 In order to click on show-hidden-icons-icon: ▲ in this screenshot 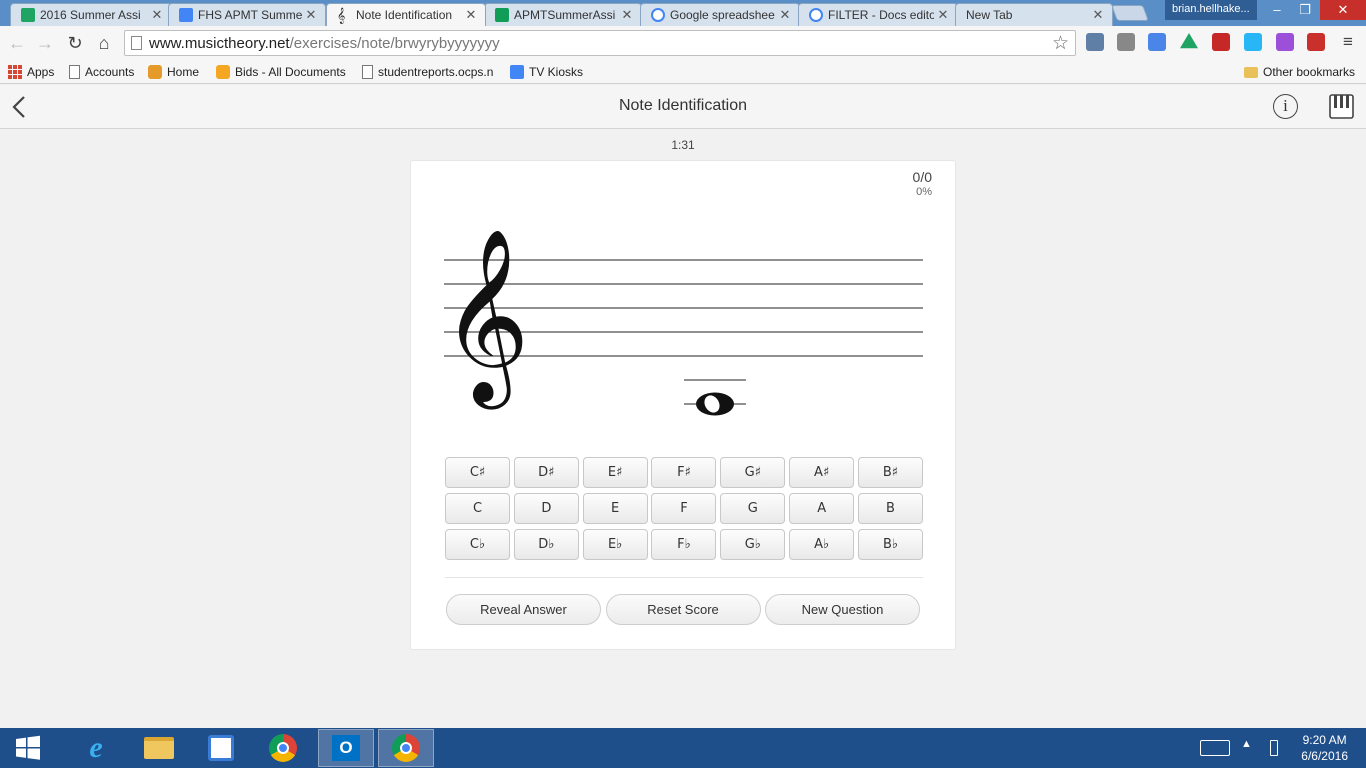, I will do `click(1246, 744)`.